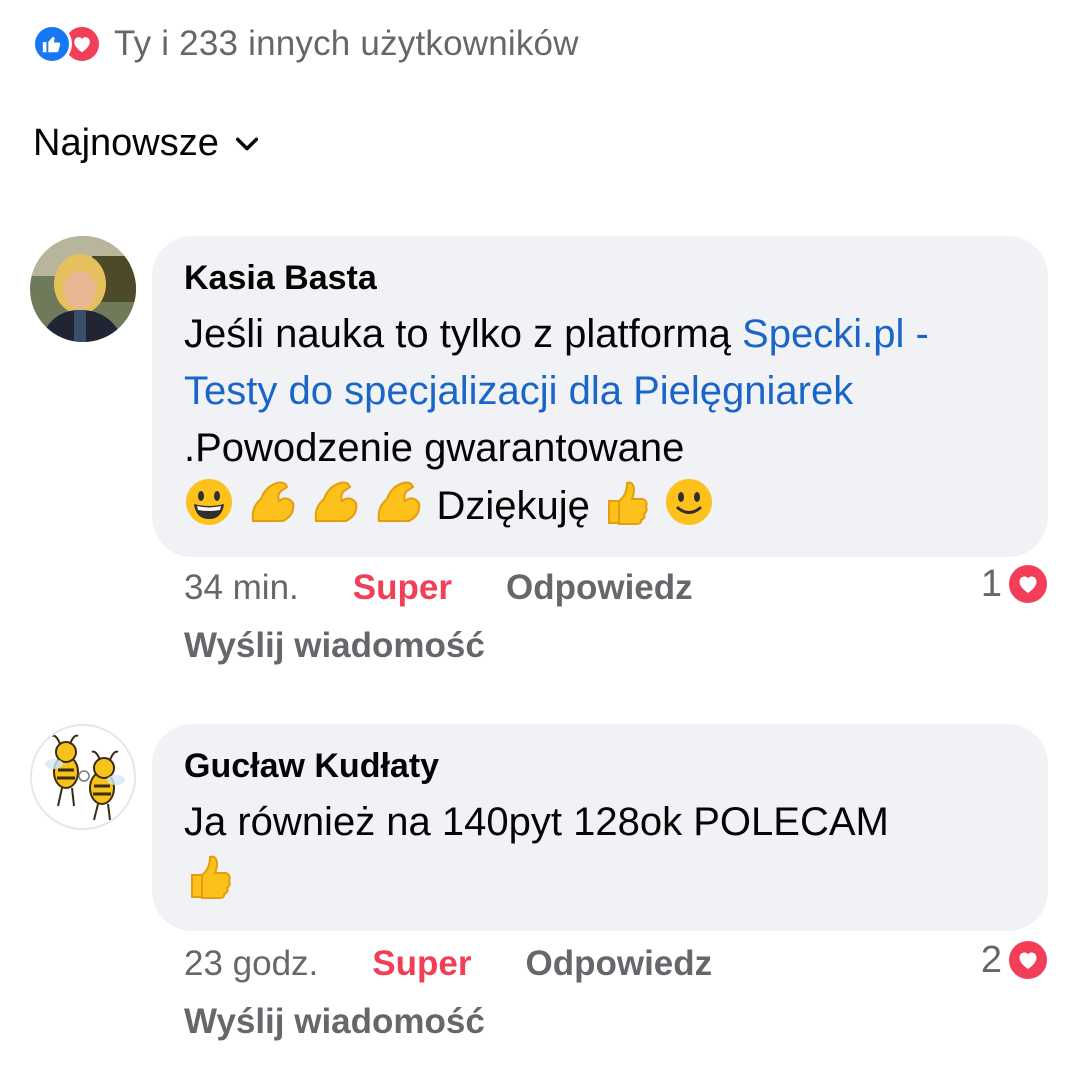 This screenshot has width=1067, height=1069. I want to click on comment-text-part: Dziękuję, so click(519, 506).